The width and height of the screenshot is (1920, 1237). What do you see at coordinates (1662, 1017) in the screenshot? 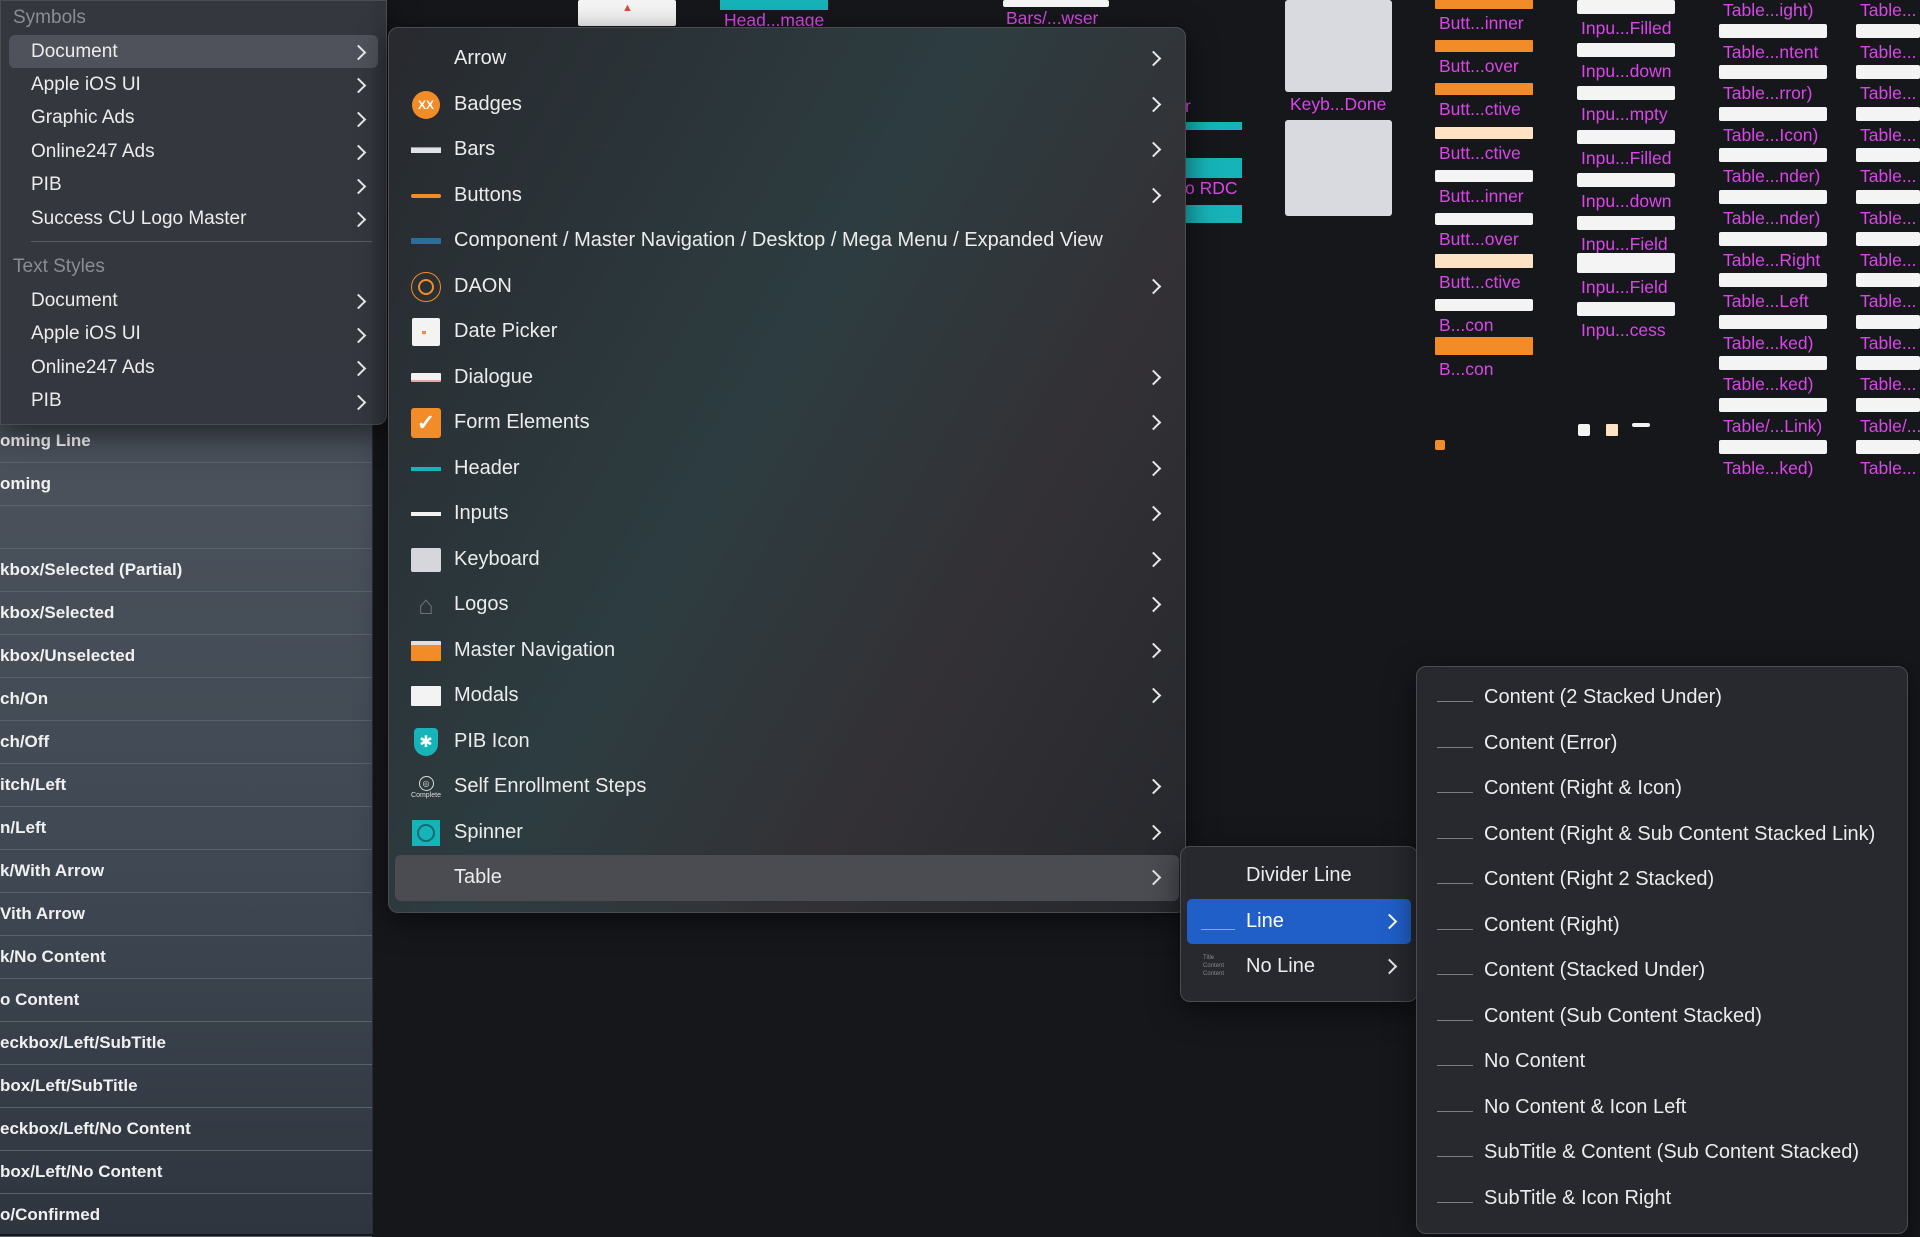
I see `table-line-symbol-item: Content (Sub Content Stacked)` at bounding box center [1662, 1017].